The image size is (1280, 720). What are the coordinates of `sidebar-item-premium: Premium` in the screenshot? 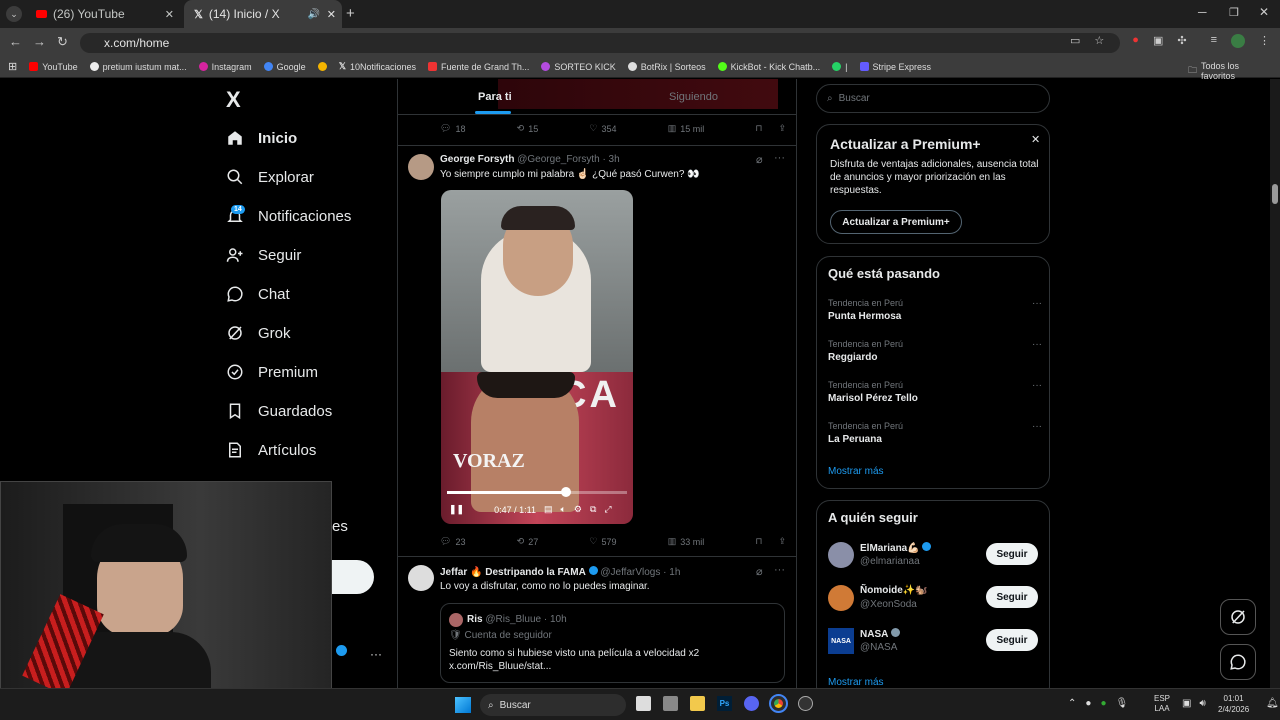 It's located at (272, 372).